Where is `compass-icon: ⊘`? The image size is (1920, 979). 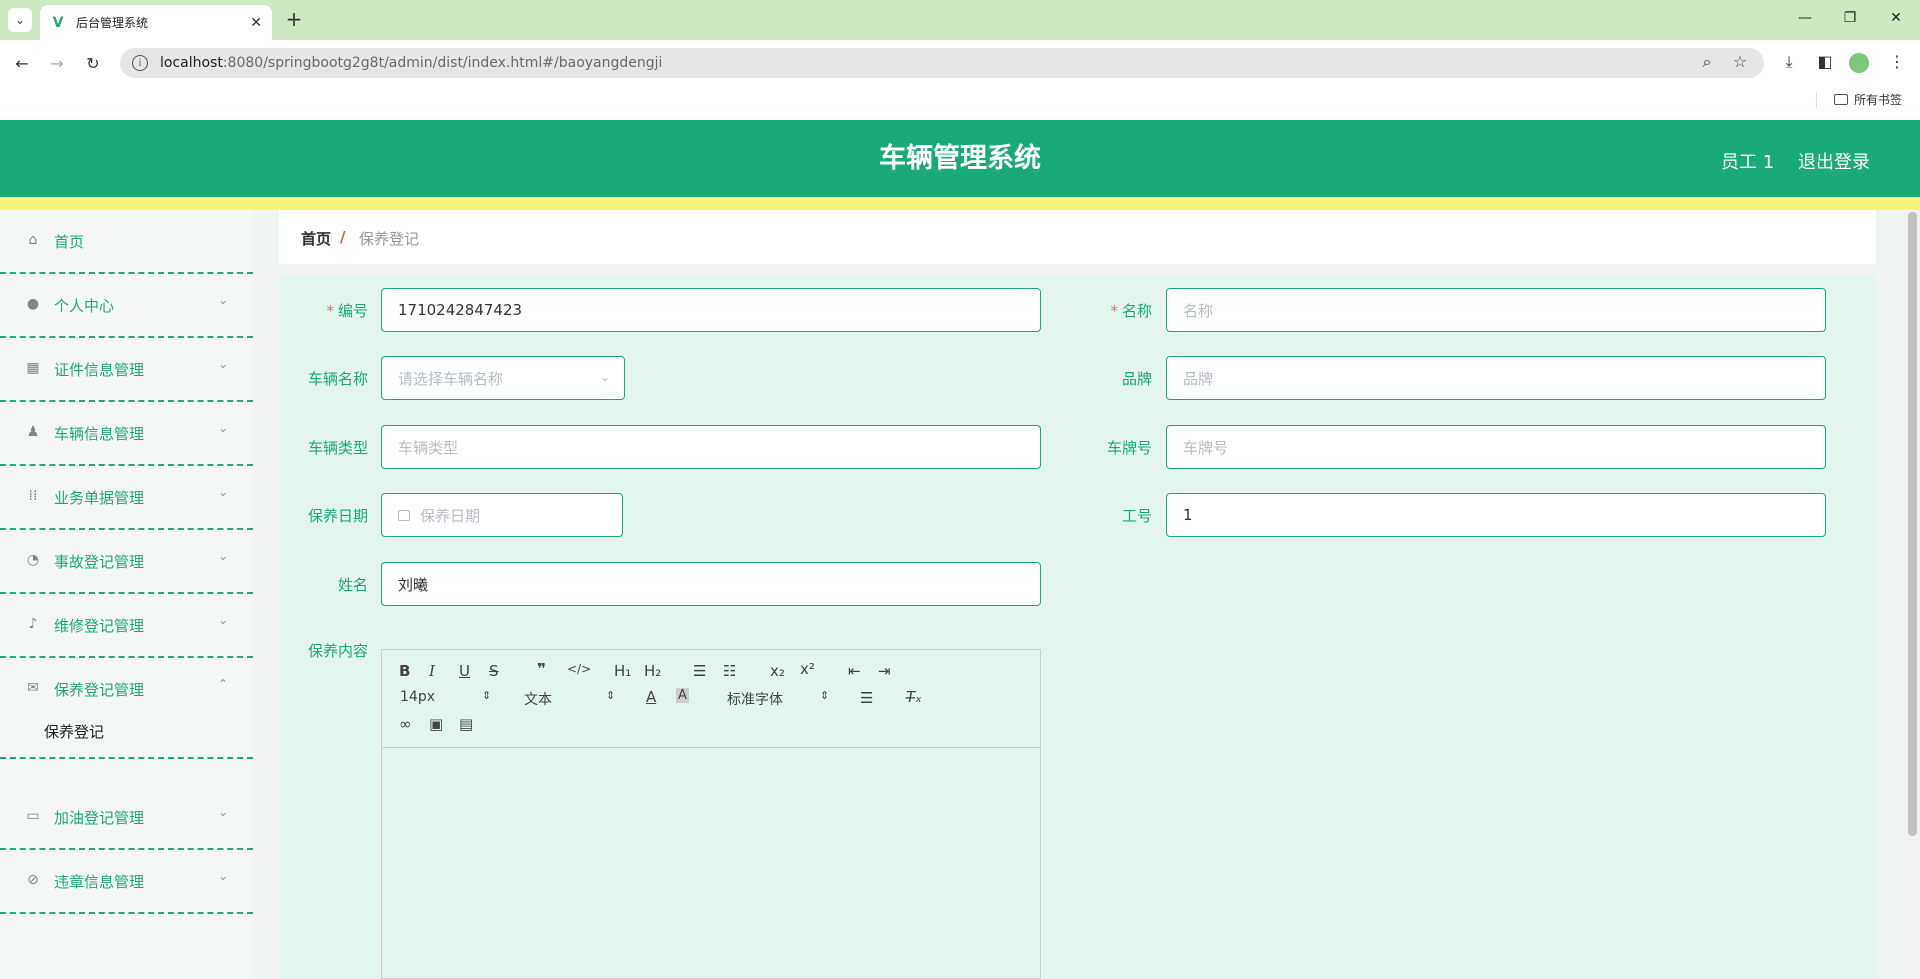
compass-icon: ⊘ is located at coordinates (33, 880).